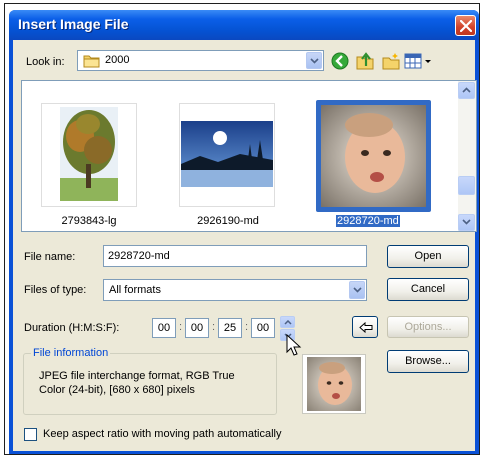  Describe the element at coordinates (197, 328) in the screenshot. I see `duration-minutes-field: 00` at that location.